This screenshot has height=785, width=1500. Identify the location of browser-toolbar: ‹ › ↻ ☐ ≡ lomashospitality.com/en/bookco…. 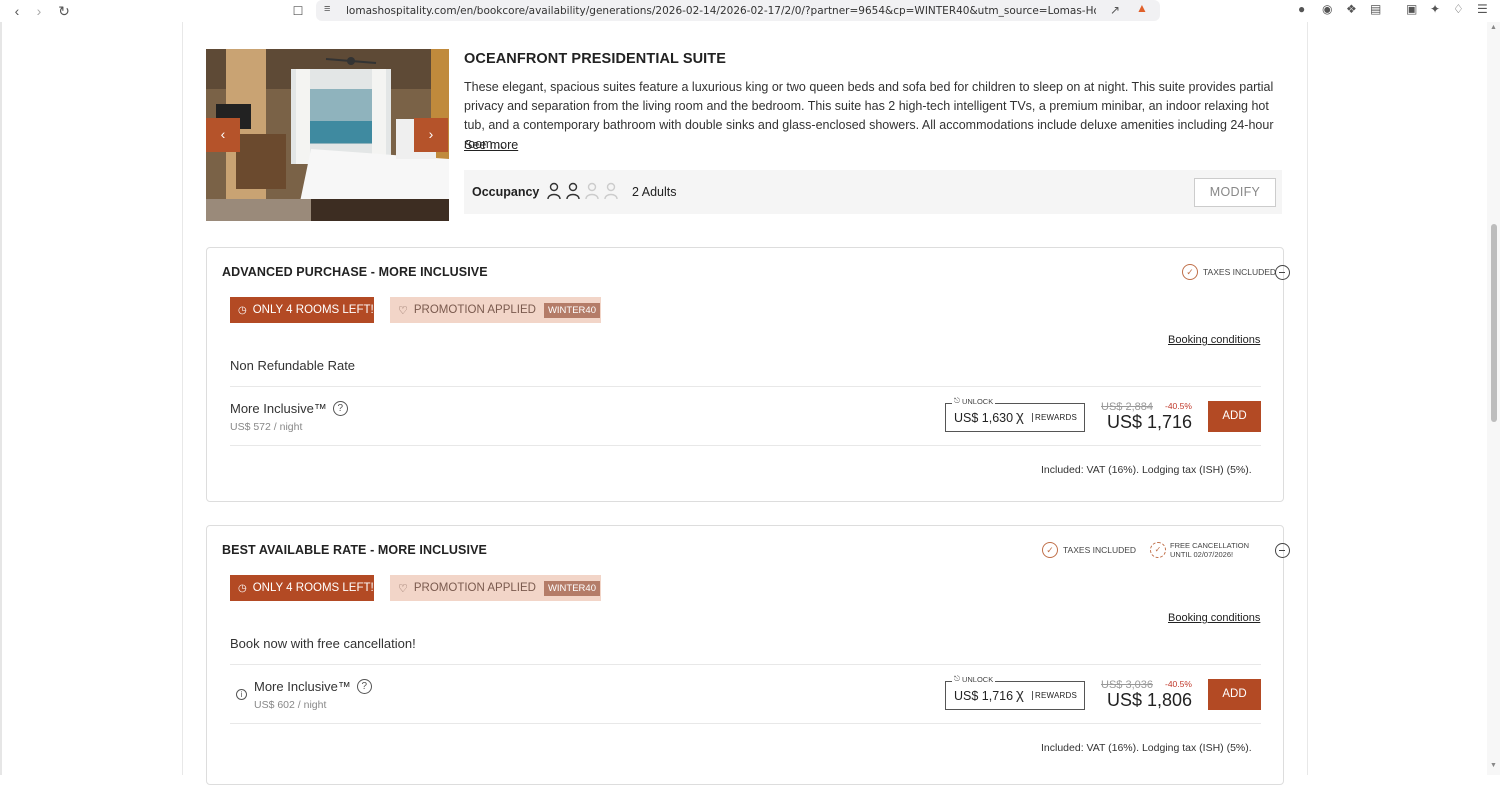
(750, 11).